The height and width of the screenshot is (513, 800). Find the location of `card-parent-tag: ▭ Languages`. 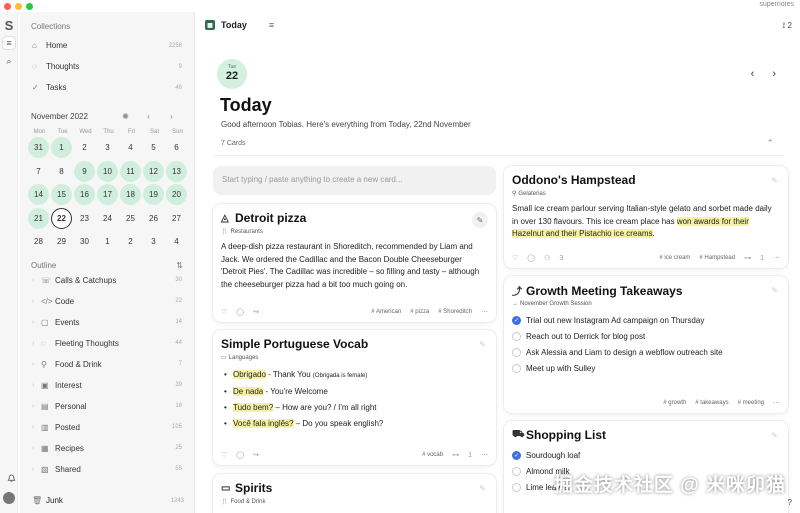

card-parent-tag: ▭ Languages is located at coordinates (354, 358).